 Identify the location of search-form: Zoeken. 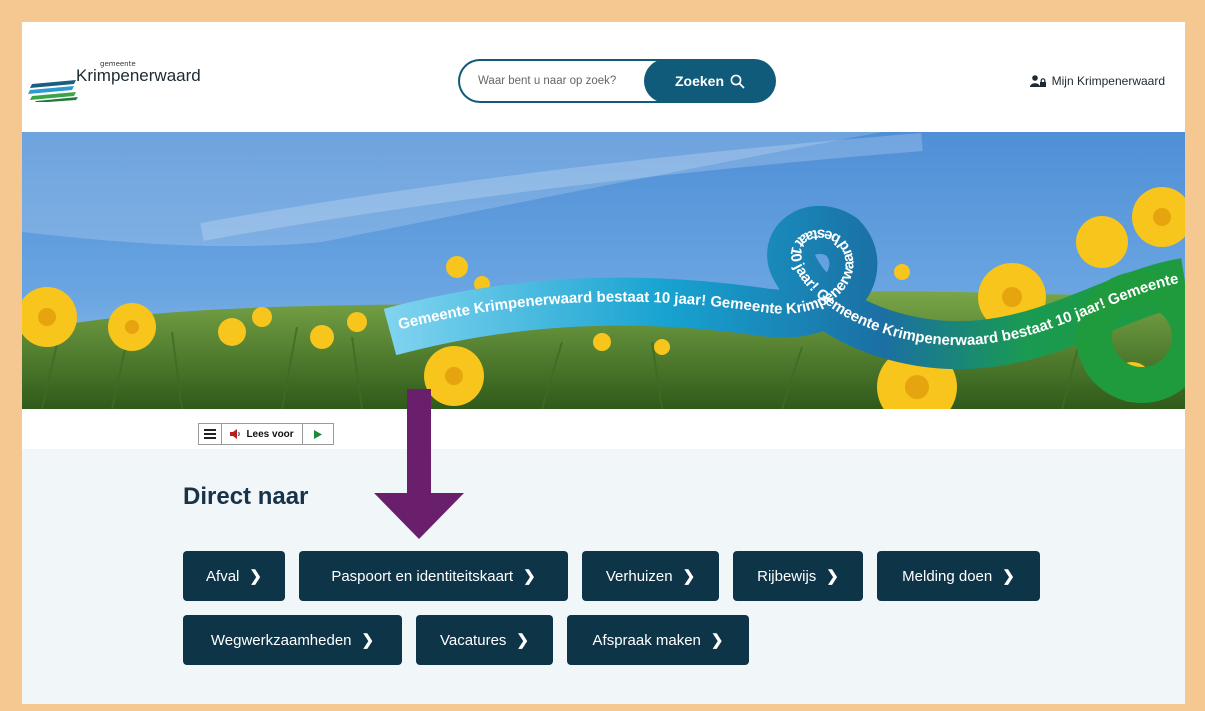
(617, 81).